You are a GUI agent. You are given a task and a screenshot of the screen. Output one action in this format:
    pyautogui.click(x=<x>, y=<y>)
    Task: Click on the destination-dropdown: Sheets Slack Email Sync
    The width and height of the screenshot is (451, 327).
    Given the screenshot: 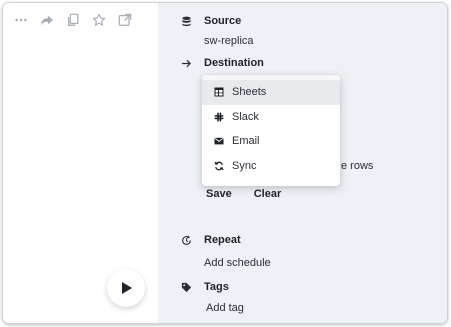 What is the action you would take?
    pyautogui.click(x=271, y=130)
    